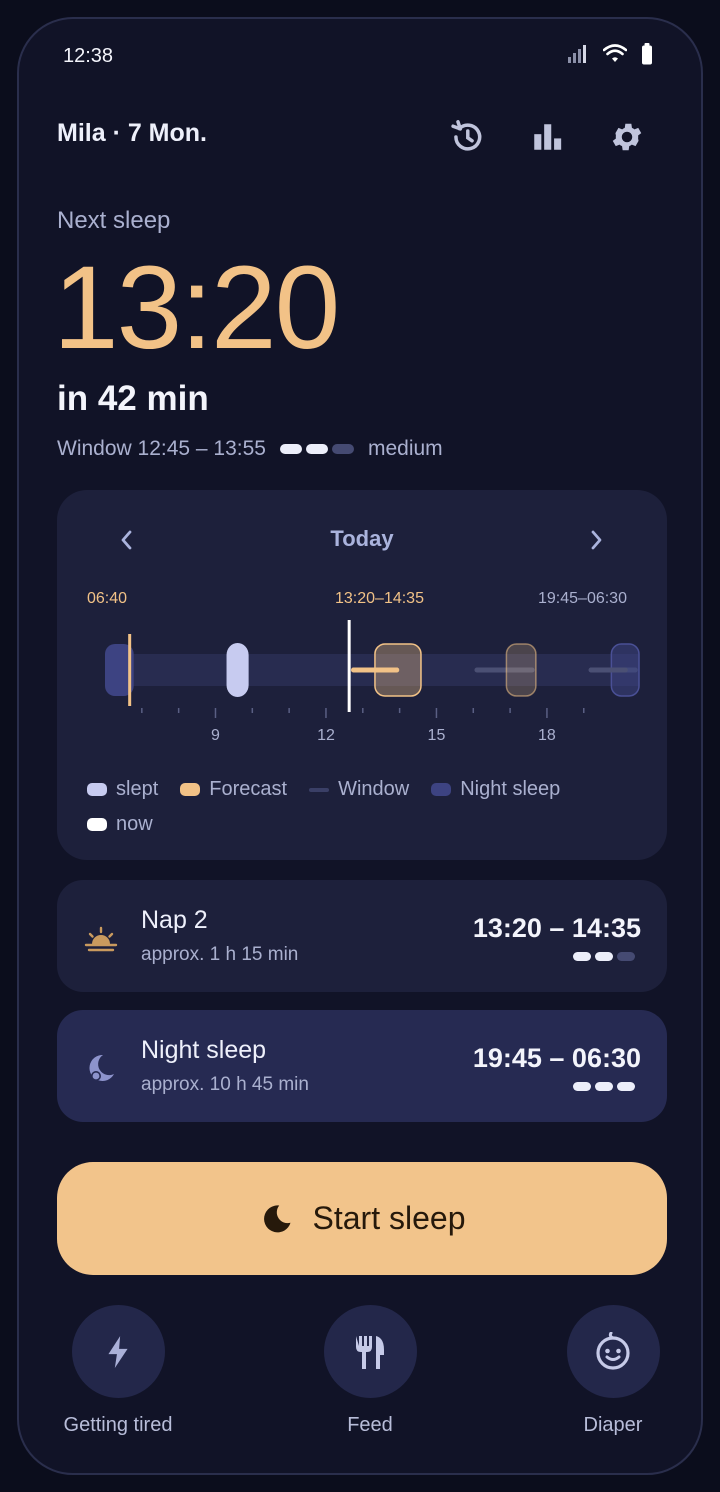 The image size is (720, 1492). What do you see at coordinates (326, 735) in the screenshot?
I see `axis-tick-label: 12` at bounding box center [326, 735].